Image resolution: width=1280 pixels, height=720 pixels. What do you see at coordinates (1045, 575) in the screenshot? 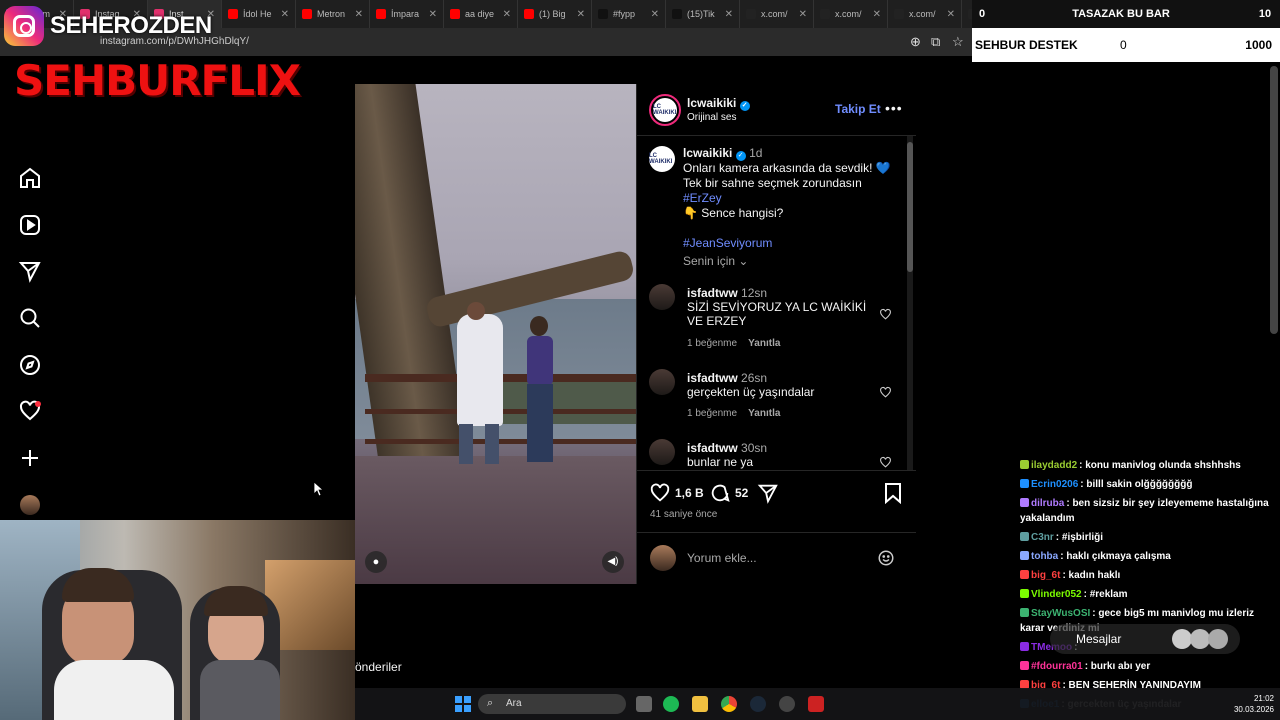
I see `chat-username: big_6t` at bounding box center [1045, 575].